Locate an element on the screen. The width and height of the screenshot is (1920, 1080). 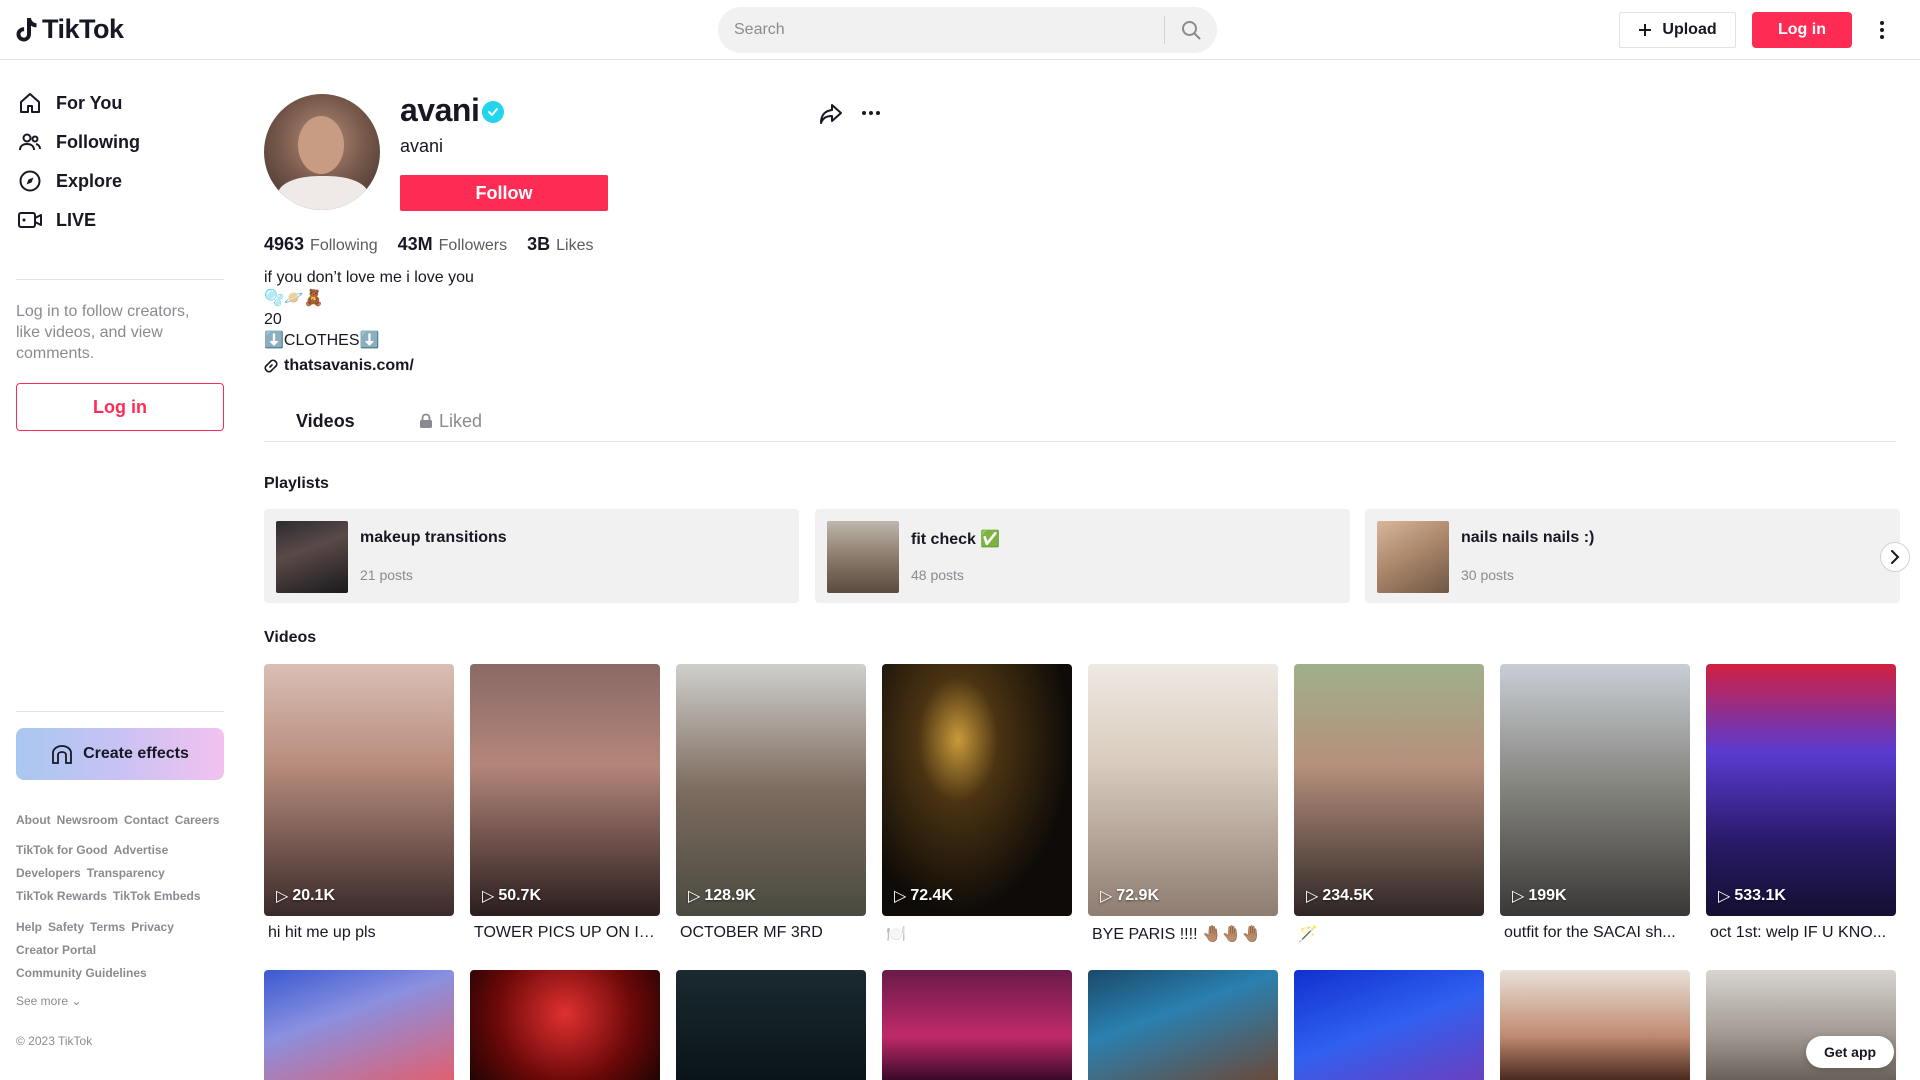
views-count: 128.9K is located at coordinates (730, 895).